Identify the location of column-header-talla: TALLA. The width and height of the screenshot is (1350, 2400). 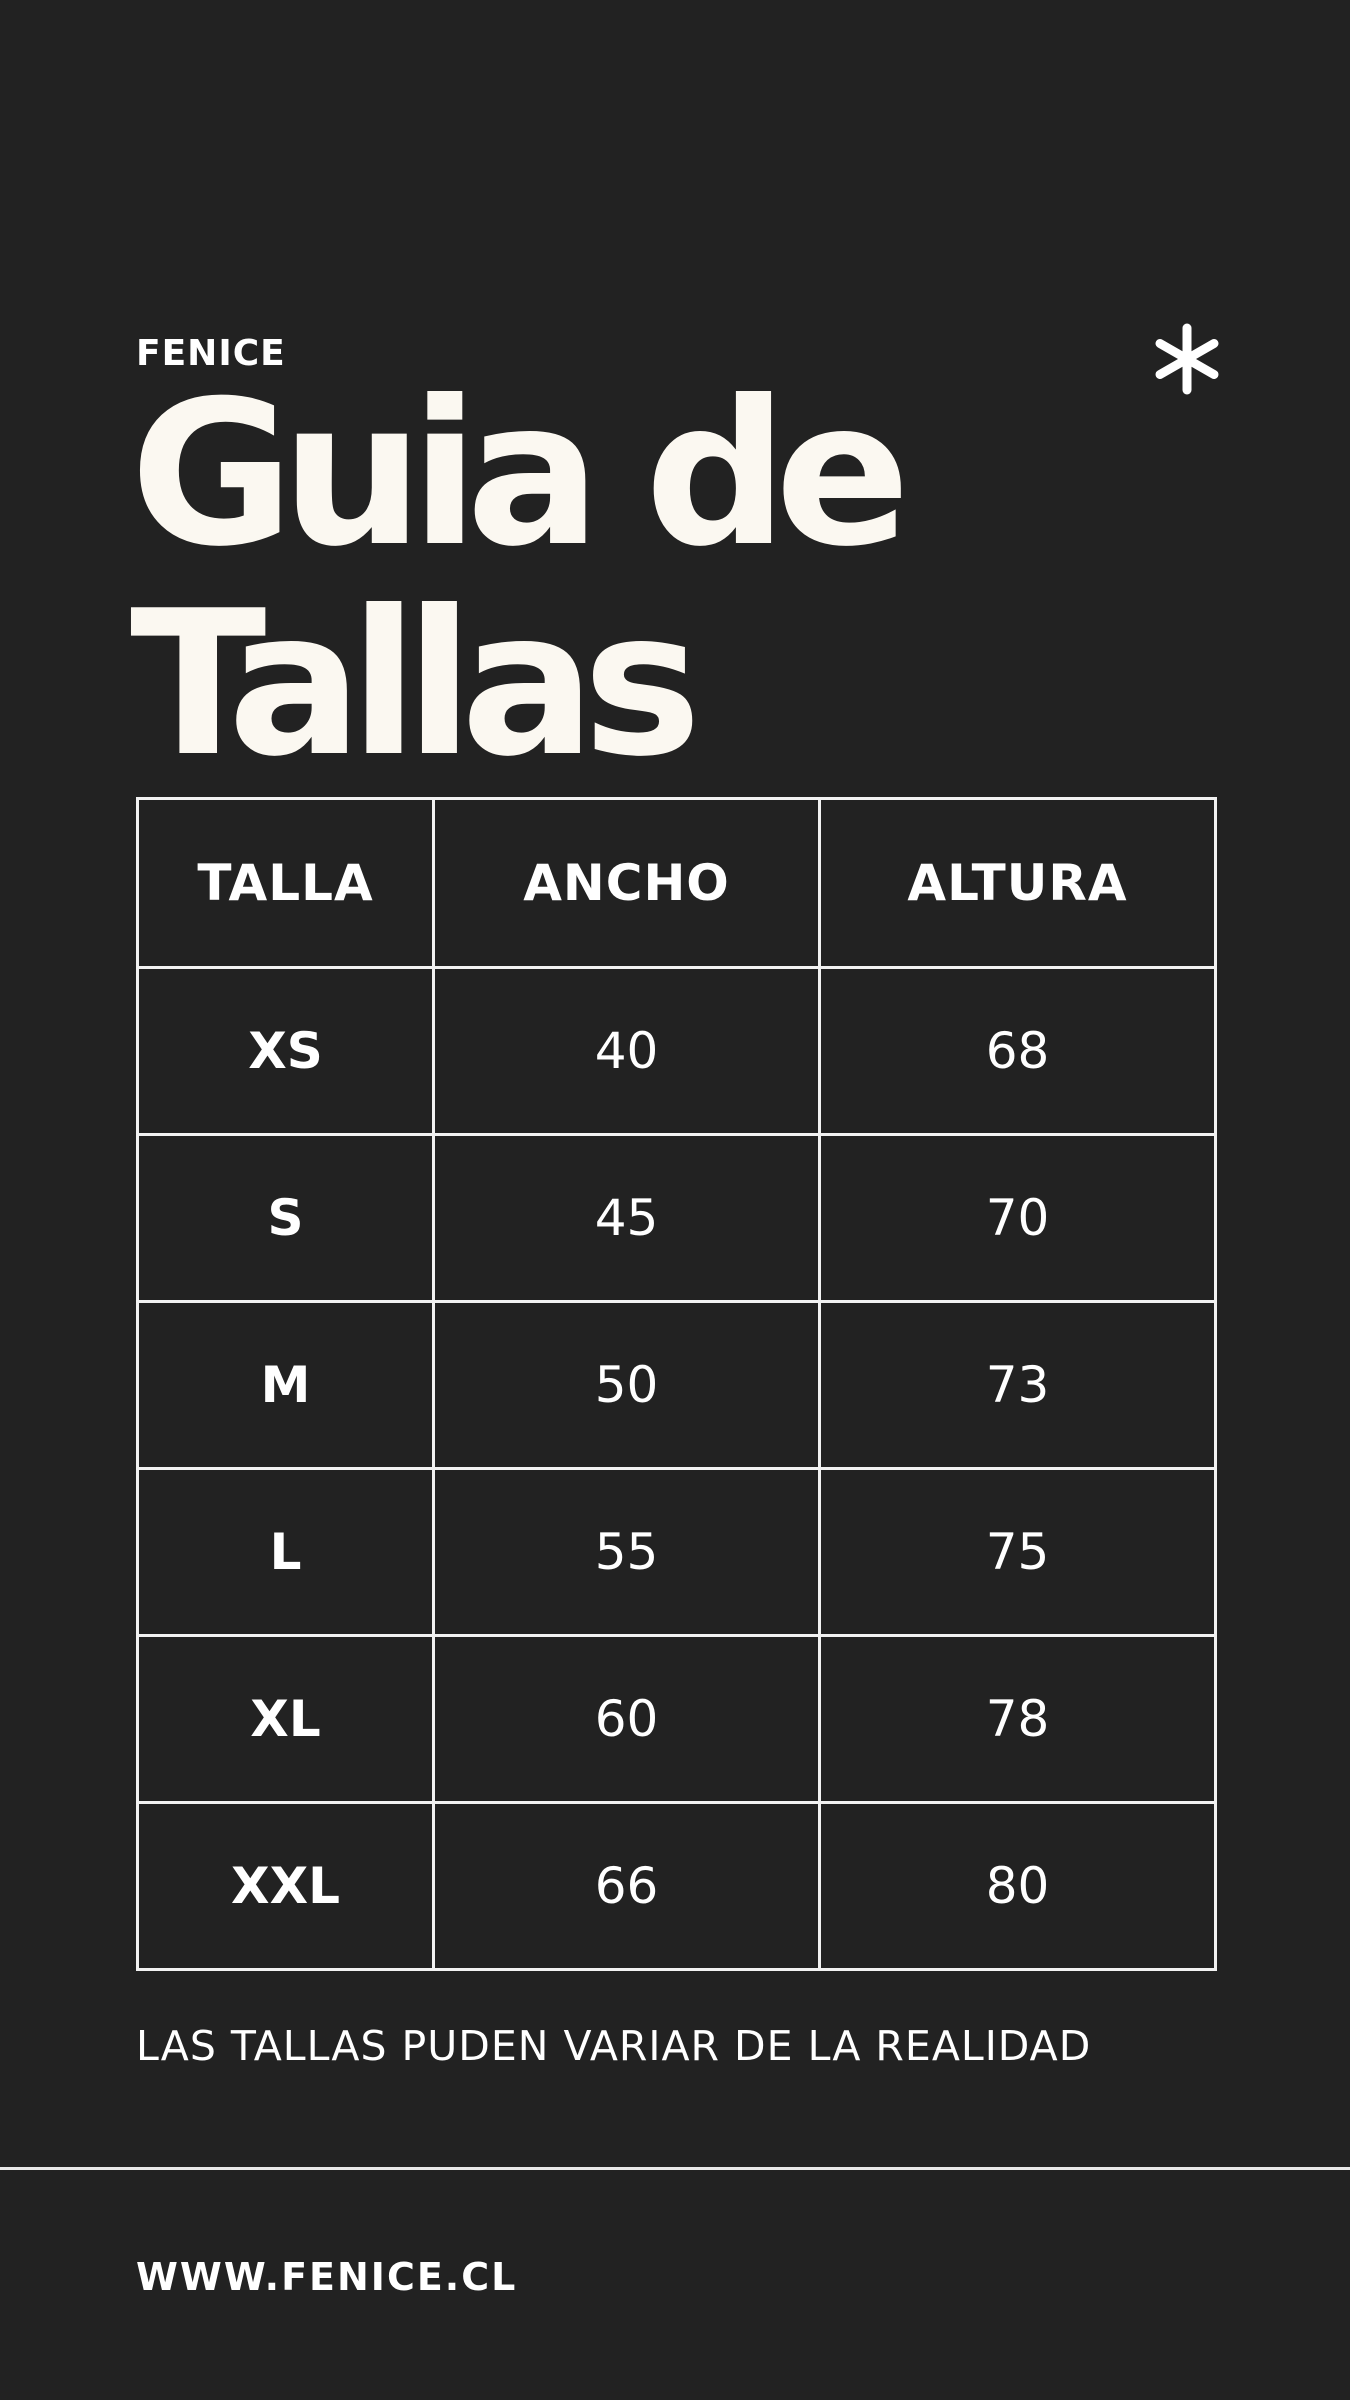
(285, 883).